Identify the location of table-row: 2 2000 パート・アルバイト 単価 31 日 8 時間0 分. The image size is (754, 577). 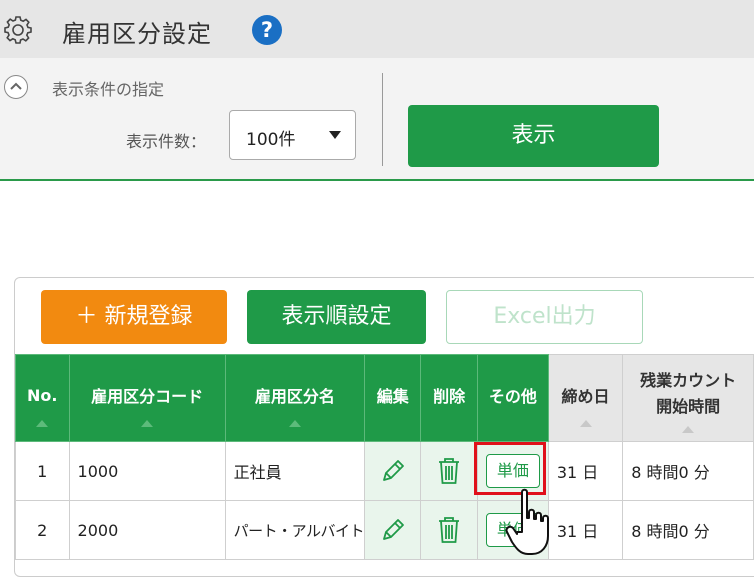
(384, 530).